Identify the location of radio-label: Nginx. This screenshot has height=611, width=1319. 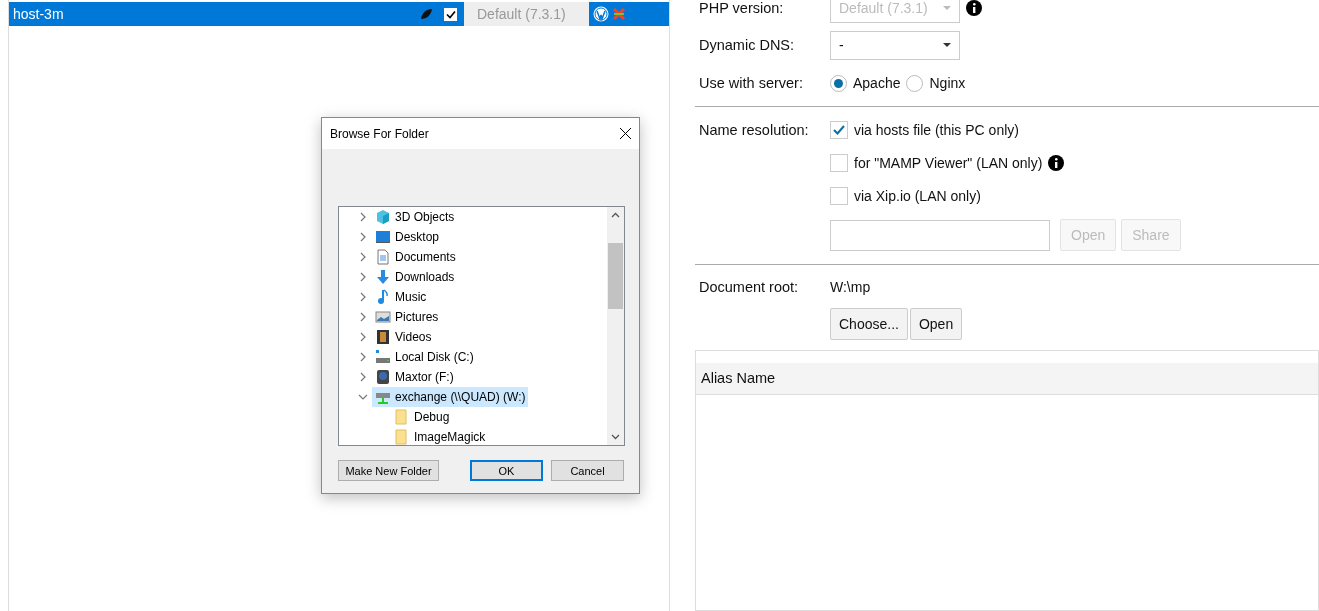
(947, 83).